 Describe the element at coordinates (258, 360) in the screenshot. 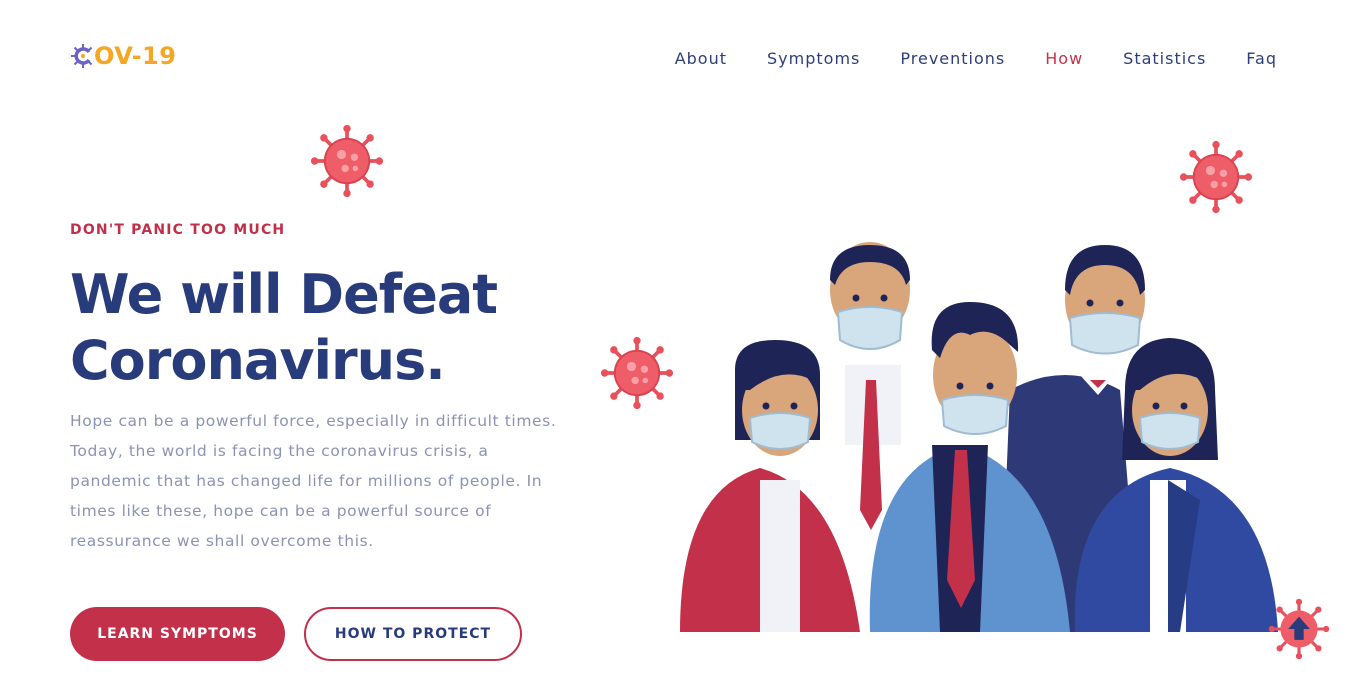

I see `hero-headline-line2: Coronavirus.` at that location.